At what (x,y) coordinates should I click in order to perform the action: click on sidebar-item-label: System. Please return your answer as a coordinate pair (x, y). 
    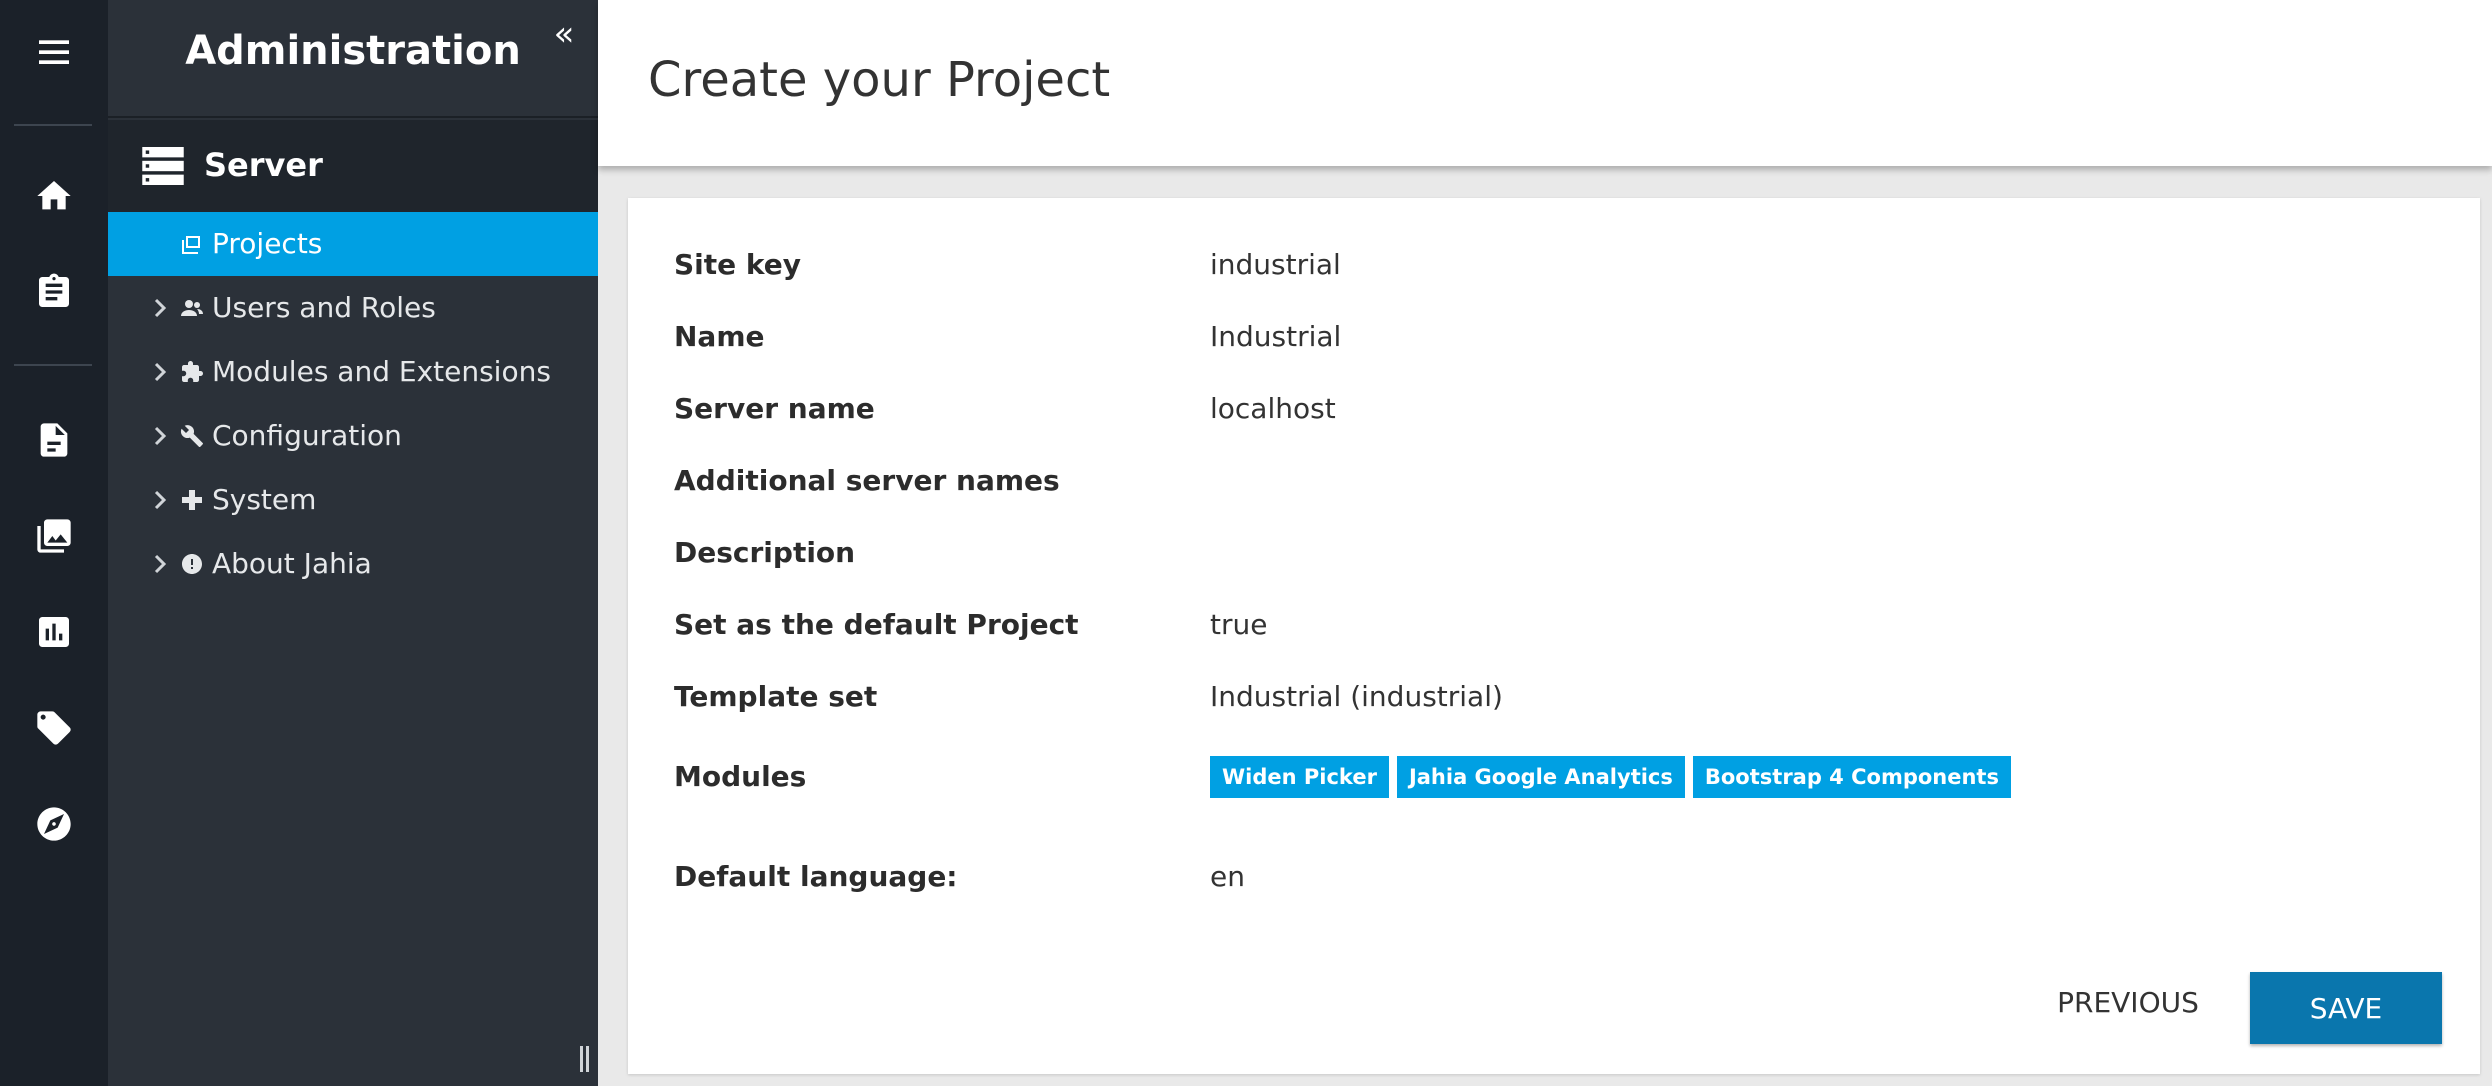
    Looking at the image, I should click on (264, 499).